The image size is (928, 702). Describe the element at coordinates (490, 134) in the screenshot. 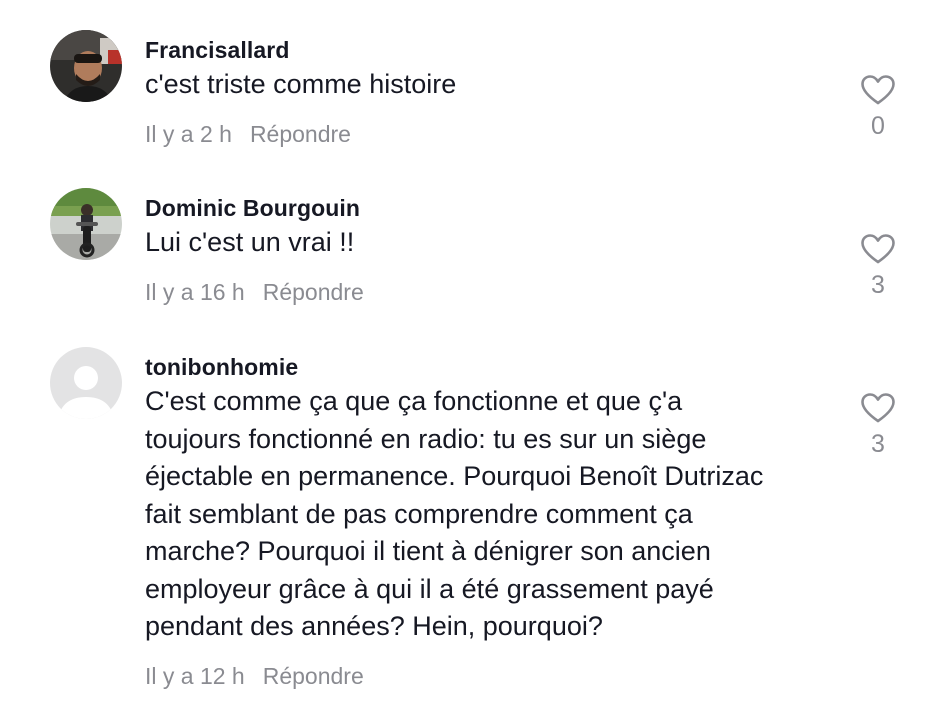

I see `comment-meta: Il y a 2 h Répondre` at that location.